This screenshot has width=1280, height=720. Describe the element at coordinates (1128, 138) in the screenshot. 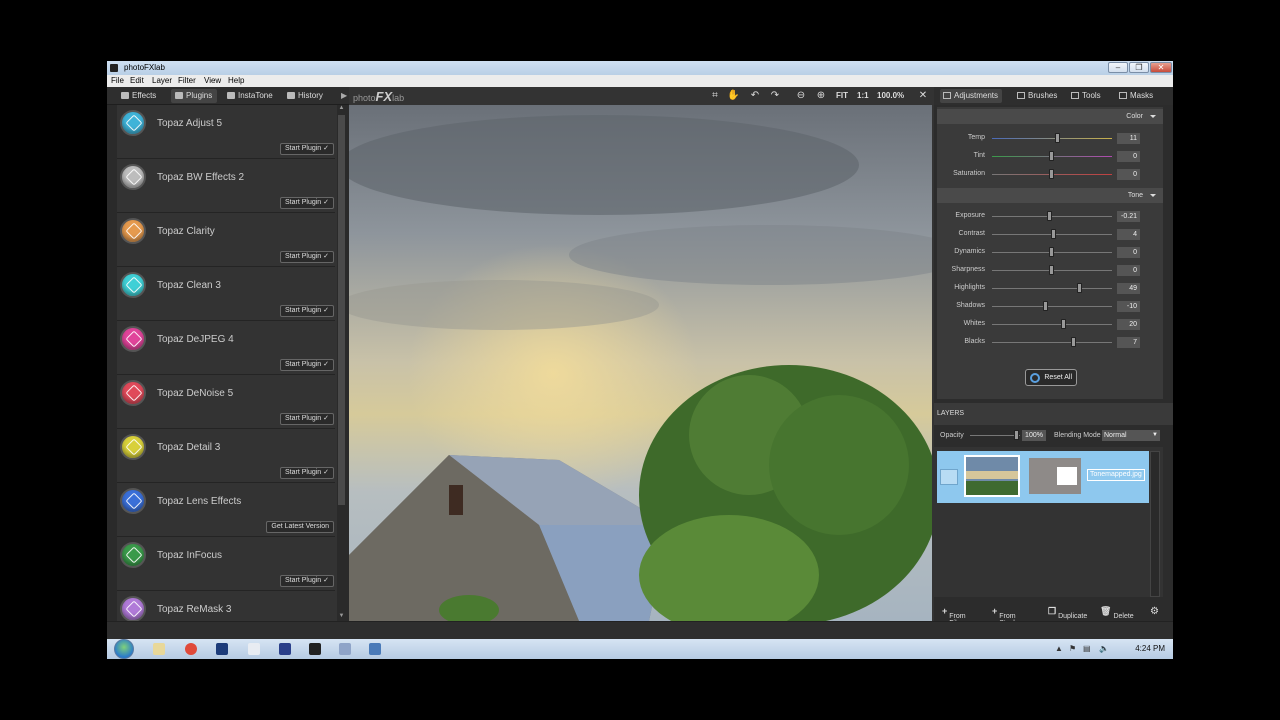

I see `slider-value: 11` at that location.